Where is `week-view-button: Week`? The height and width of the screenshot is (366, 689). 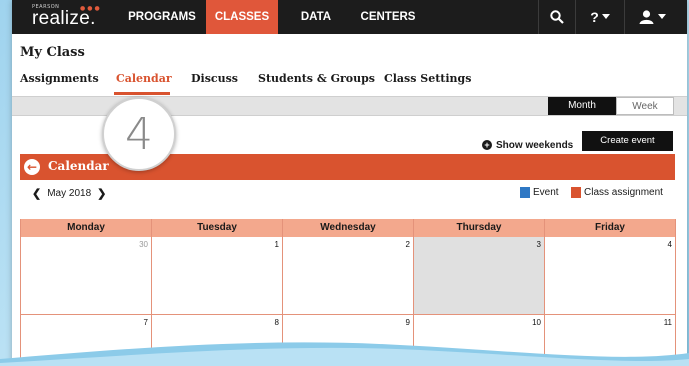
week-view-button: Week is located at coordinates (645, 106).